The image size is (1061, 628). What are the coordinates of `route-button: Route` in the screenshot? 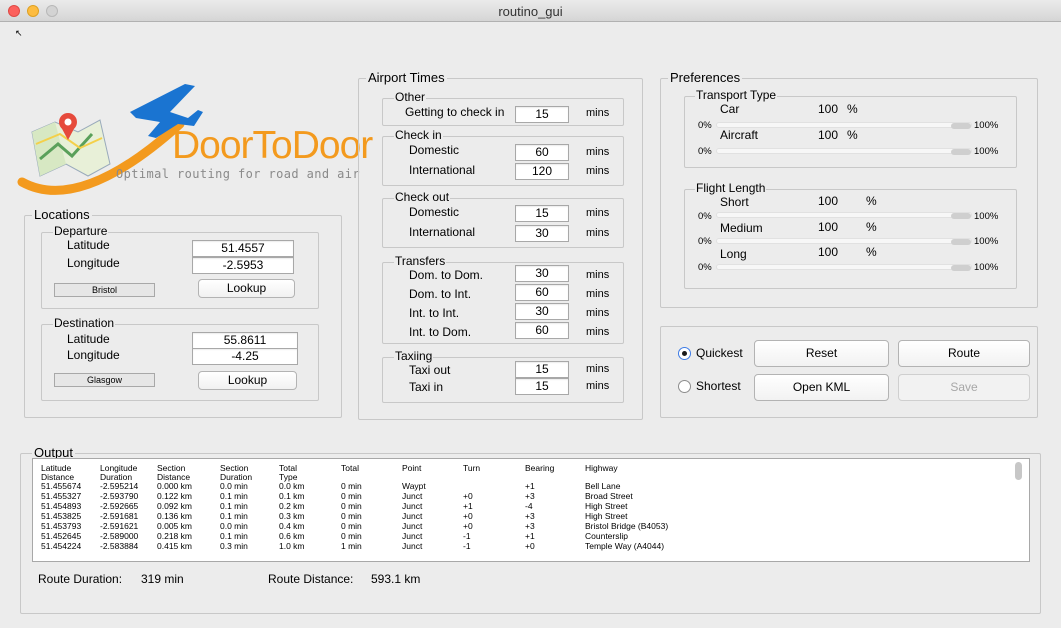 It's located at (964, 353).